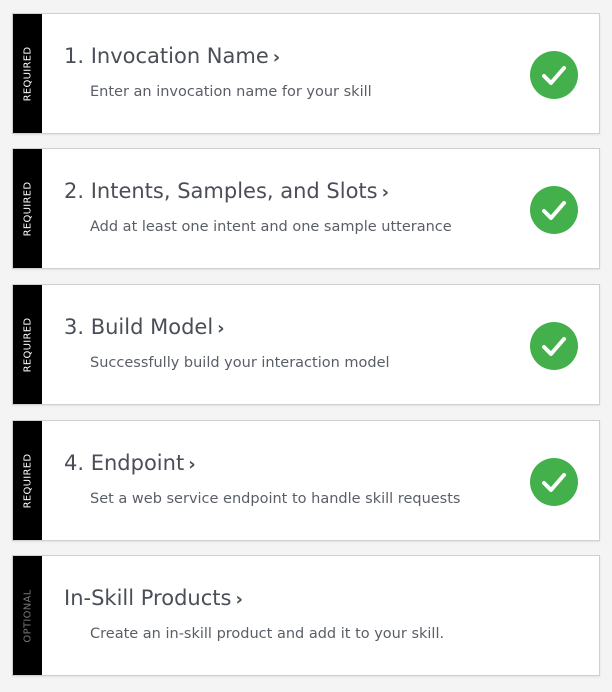  Describe the element at coordinates (139, 327) in the screenshot. I see `step-title: 3. Build Model` at that location.